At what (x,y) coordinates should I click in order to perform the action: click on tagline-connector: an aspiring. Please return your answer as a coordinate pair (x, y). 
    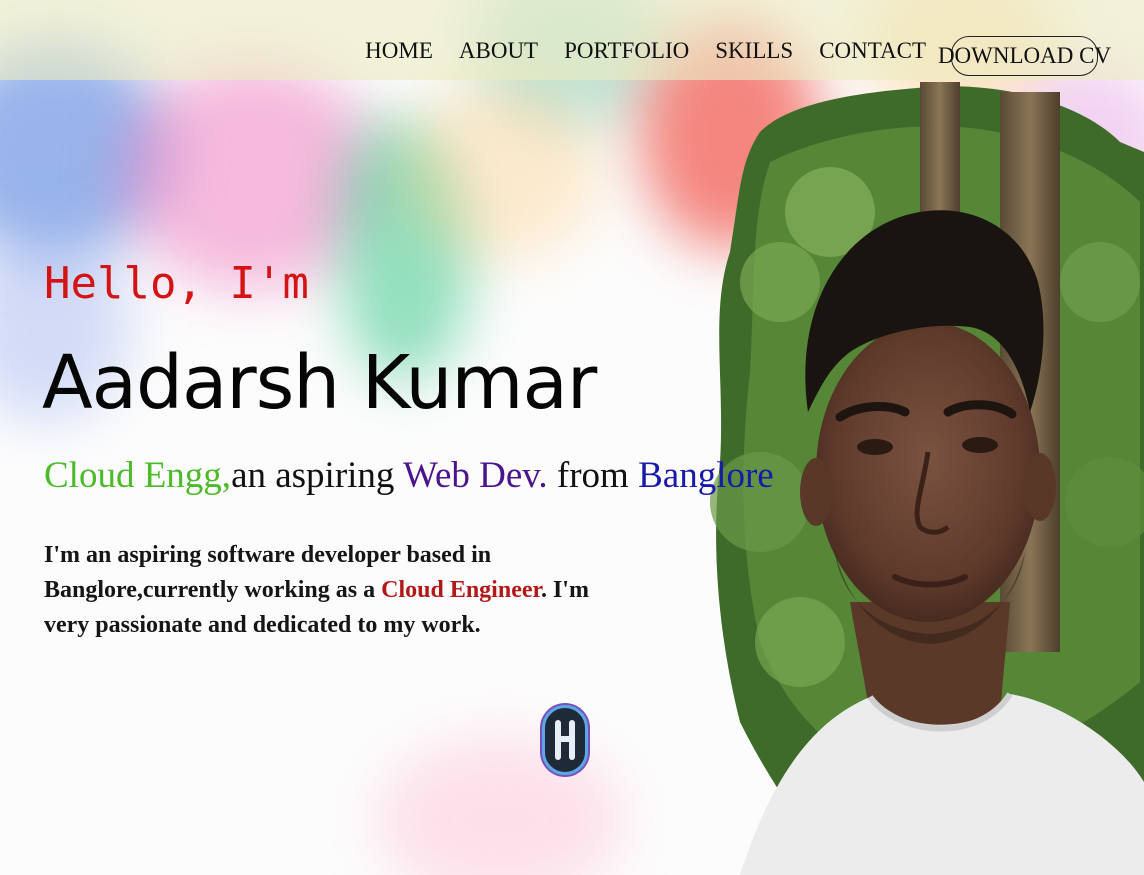
    Looking at the image, I should click on (317, 475).